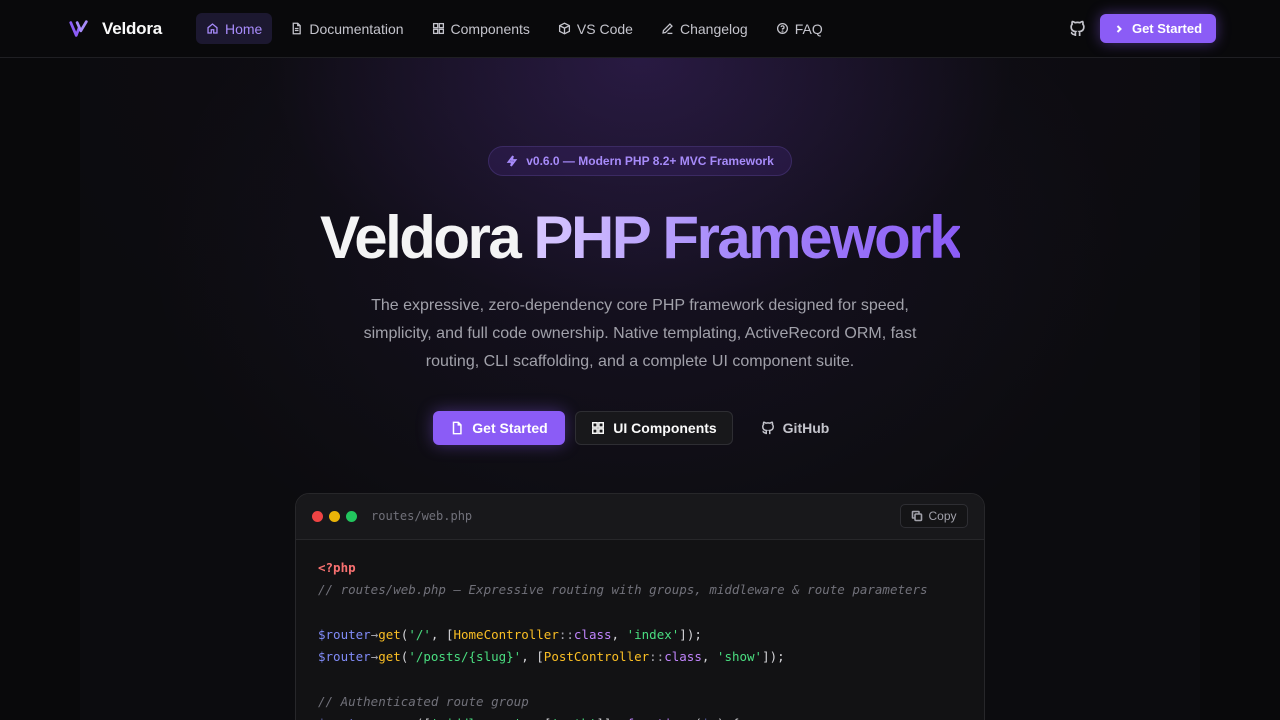 Image resolution: width=1280 pixels, height=720 pixels. What do you see at coordinates (78, 28) in the screenshot?
I see `veldora-logo-icon` at bounding box center [78, 28].